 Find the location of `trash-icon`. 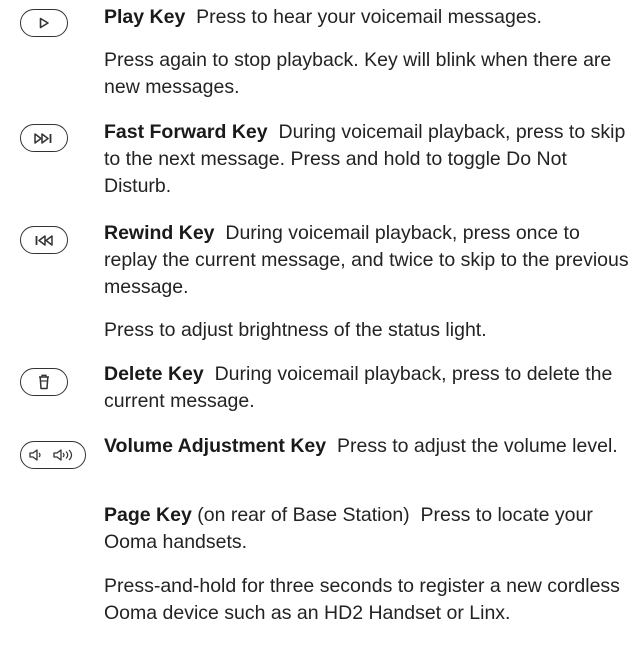

trash-icon is located at coordinates (44, 382).